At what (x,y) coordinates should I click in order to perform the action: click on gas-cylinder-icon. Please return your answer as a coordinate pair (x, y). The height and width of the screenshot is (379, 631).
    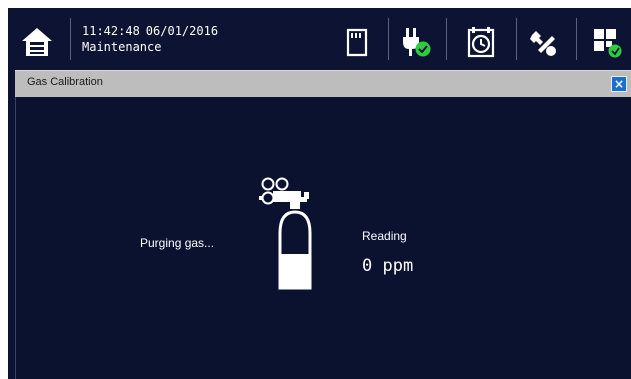
    Looking at the image, I should click on (291, 234).